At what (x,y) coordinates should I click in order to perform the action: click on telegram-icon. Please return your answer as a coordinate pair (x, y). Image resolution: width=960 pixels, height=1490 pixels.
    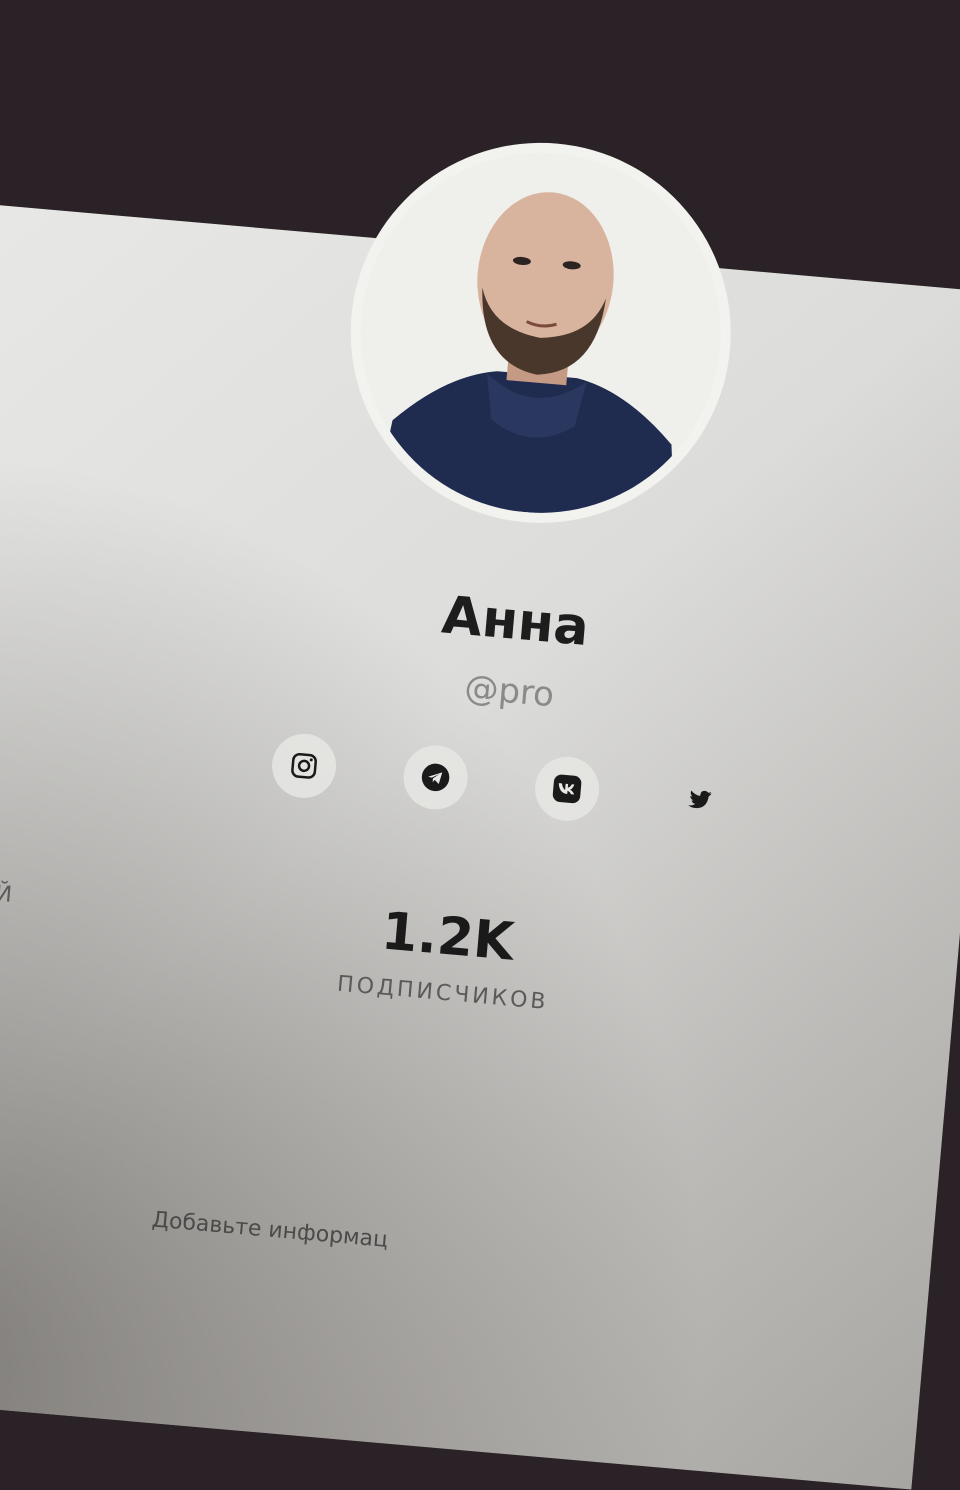
    Looking at the image, I should click on (435, 777).